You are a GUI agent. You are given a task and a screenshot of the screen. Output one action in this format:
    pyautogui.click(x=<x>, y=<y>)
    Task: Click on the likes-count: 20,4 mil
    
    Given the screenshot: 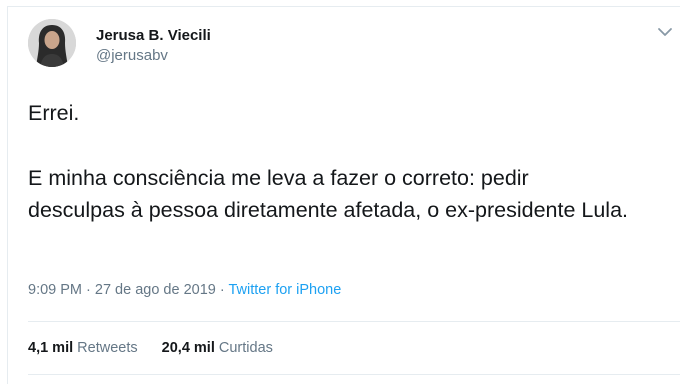 What is the action you would take?
    pyautogui.click(x=188, y=348)
    